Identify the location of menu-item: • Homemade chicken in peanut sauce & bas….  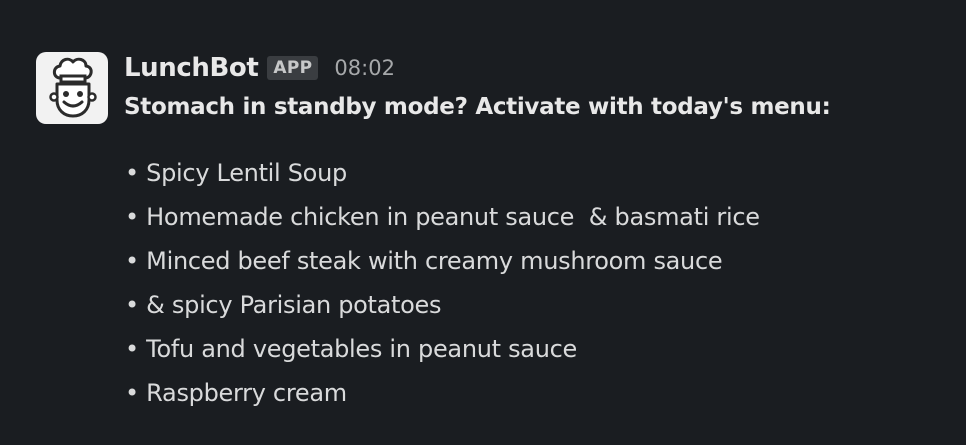
(442, 217).